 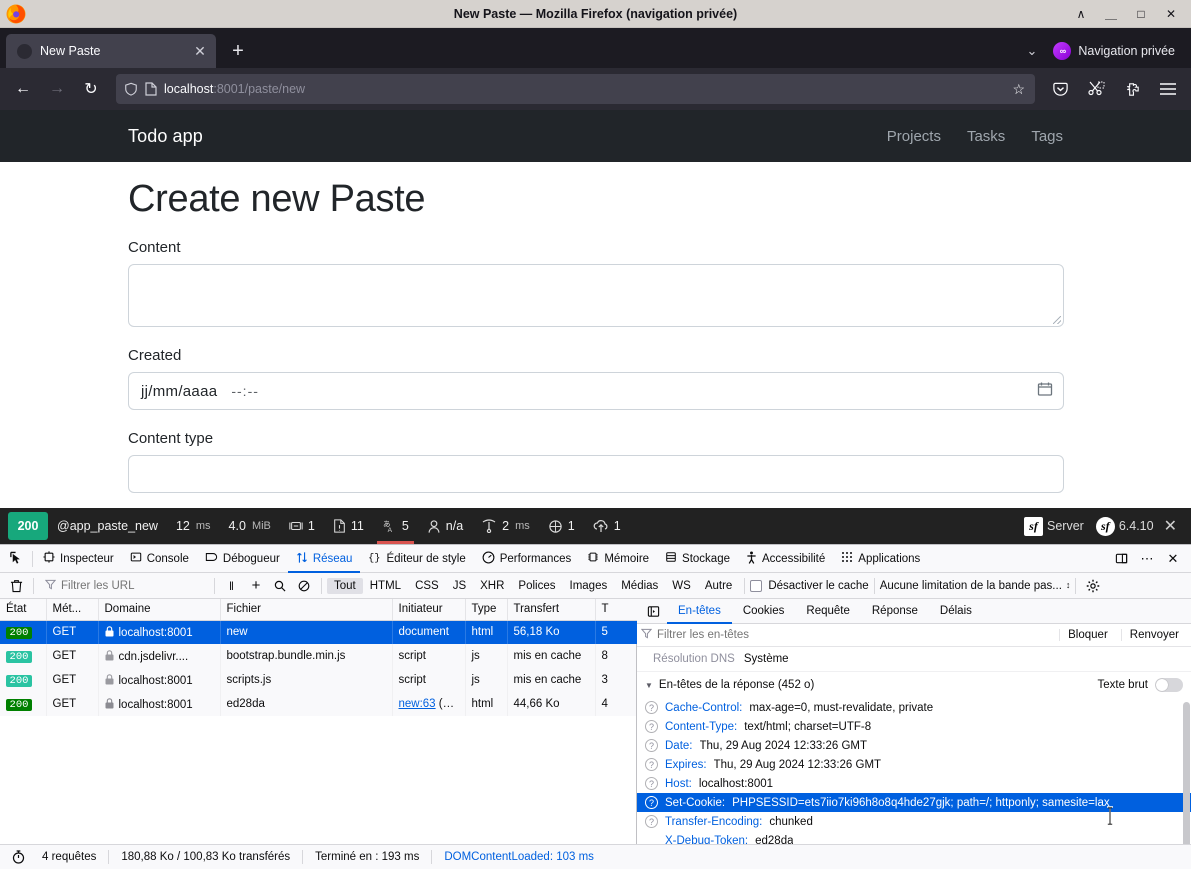 What do you see at coordinates (78, 559) in the screenshot?
I see `tab-inspecteur: Inspecteur` at bounding box center [78, 559].